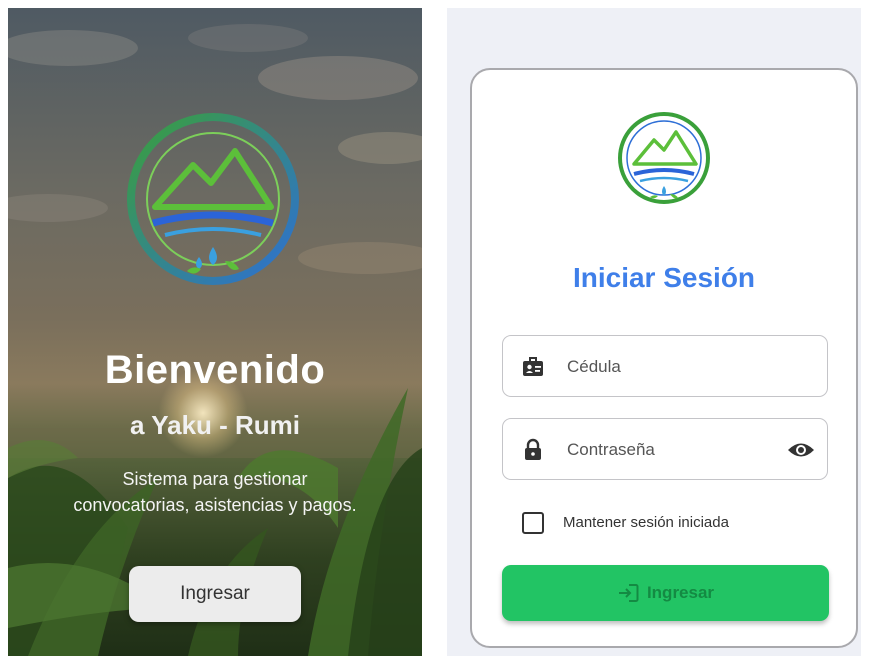 Image resolution: width=869 pixels, height=656 pixels. I want to click on description-line: Sistema para gestionar, so click(215, 479).